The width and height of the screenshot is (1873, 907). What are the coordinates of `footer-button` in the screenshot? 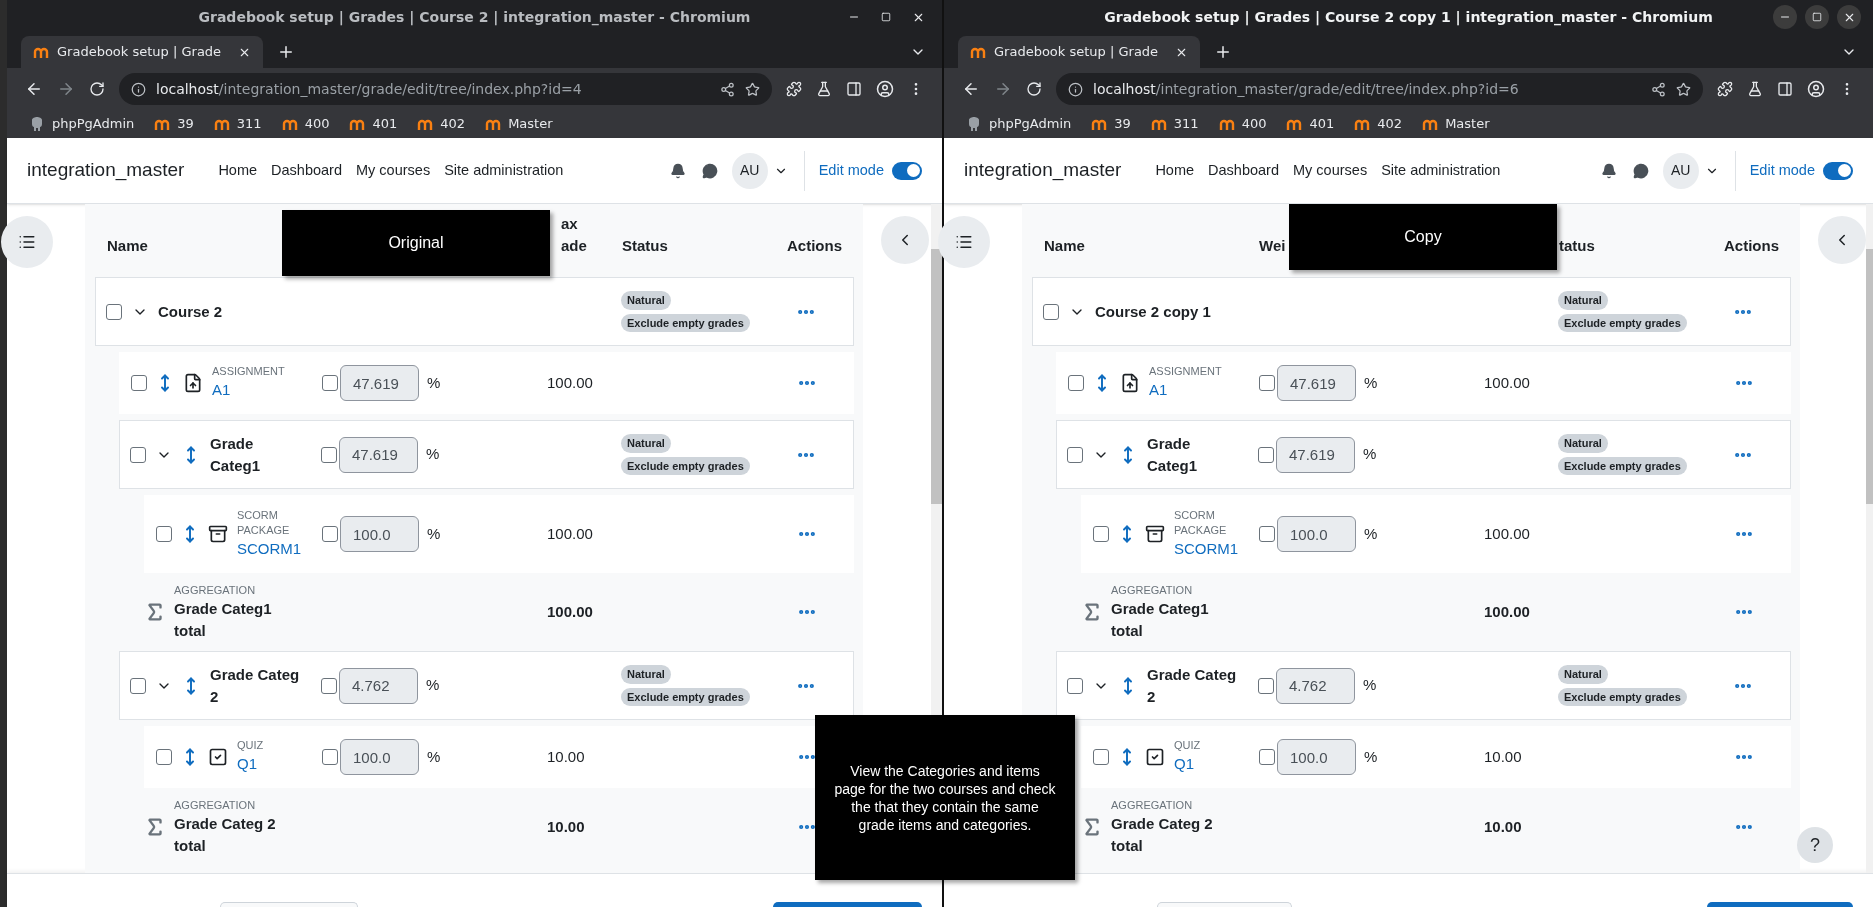 It's located at (1779, 904).